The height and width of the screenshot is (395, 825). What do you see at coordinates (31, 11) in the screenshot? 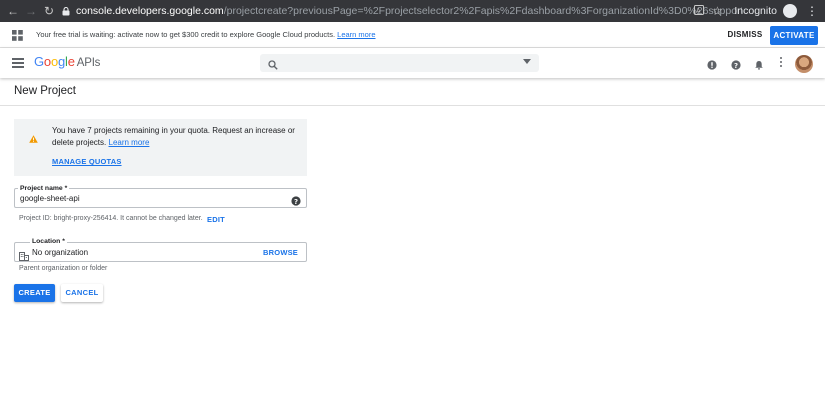
I see `forward-arrow-icon: →` at bounding box center [31, 11].